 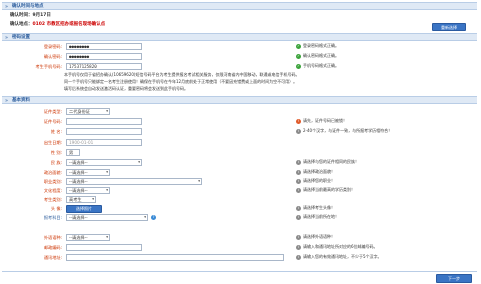 What do you see at coordinates (21, 100) in the screenshot?
I see `section-title: 基本资料` at bounding box center [21, 100].